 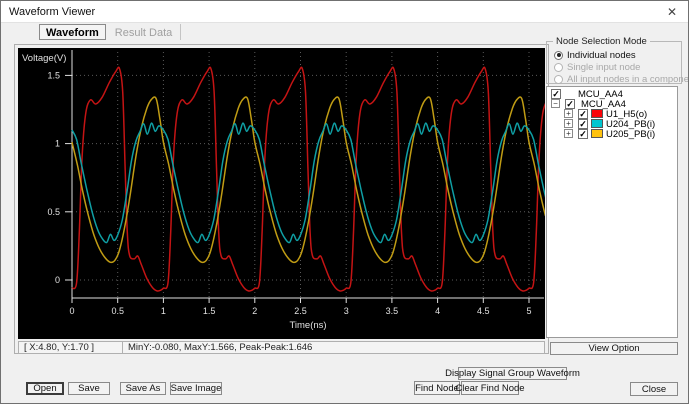 What do you see at coordinates (300, 311) in the screenshot?
I see `x-tick-label: 2.5` at bounding box center [300, 311].